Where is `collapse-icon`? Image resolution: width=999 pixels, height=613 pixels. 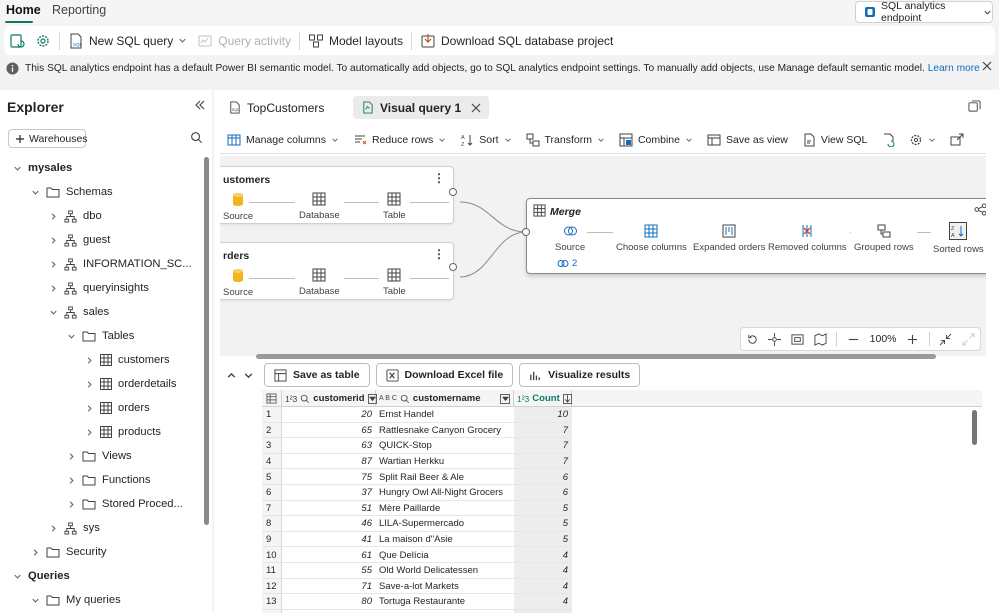
collapse-icon is located at coordinates (945, 339).